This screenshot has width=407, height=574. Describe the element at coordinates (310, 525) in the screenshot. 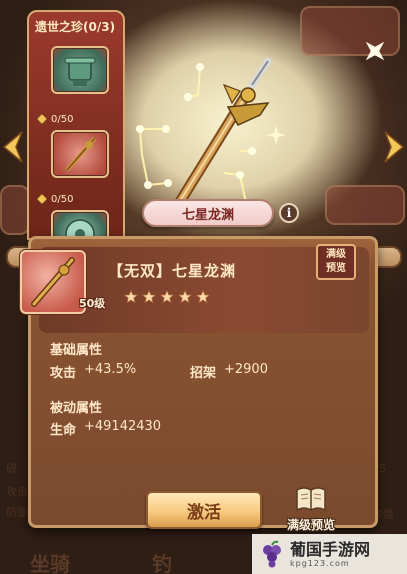

I see `preview-label: 满级预览` at that location.